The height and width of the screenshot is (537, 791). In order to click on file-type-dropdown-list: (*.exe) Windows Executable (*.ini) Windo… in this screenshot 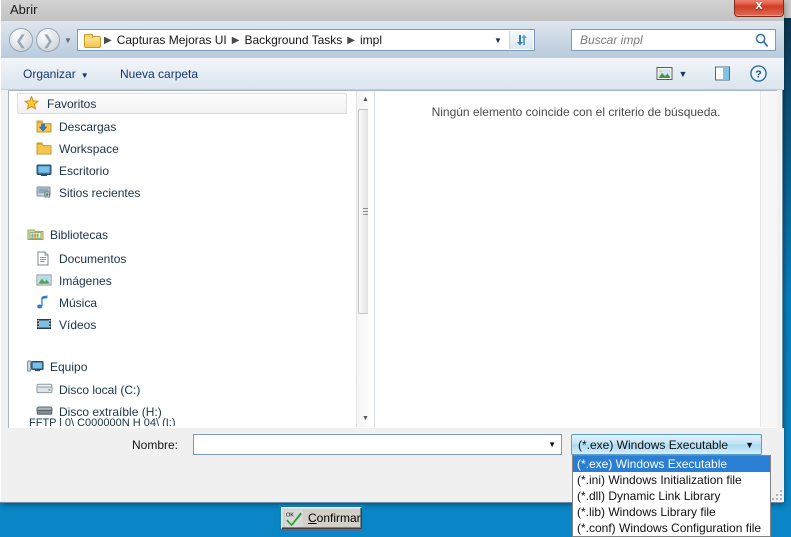, I will do `click(671, 496)`.